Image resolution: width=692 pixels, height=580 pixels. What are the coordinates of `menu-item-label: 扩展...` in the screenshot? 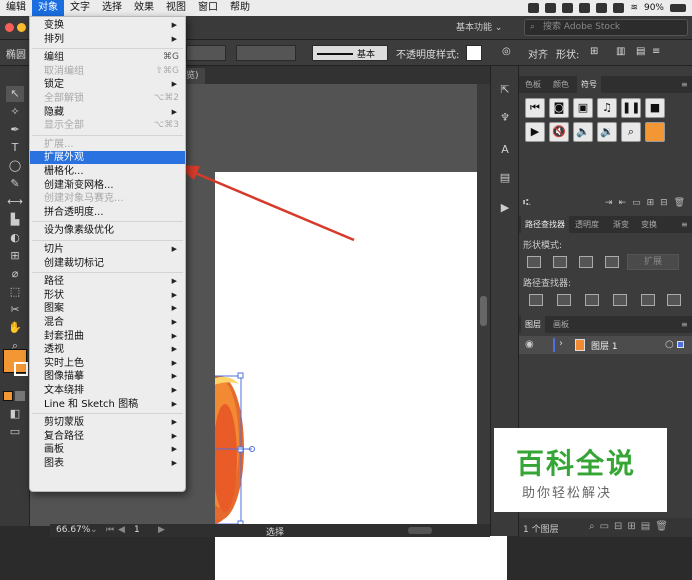 It's located at (59, 144).